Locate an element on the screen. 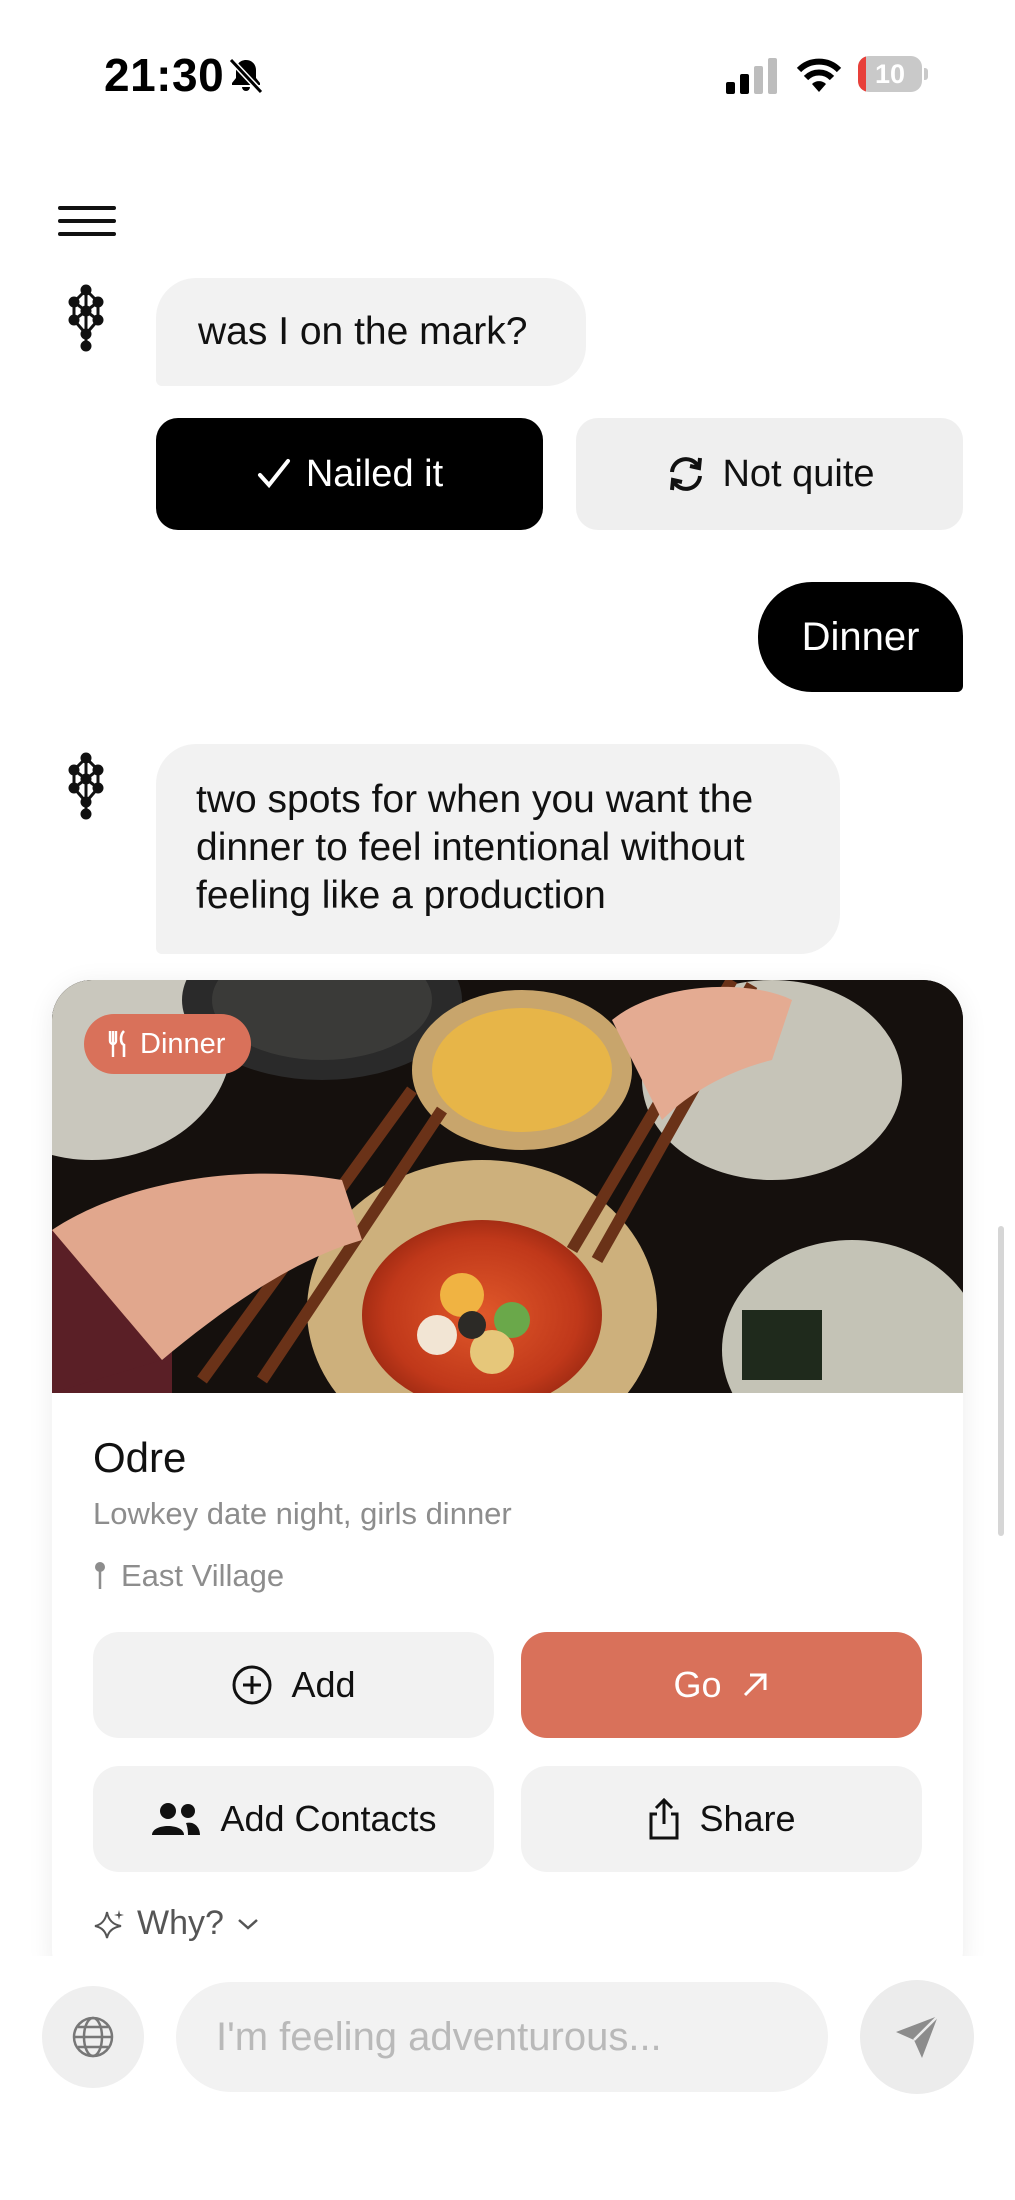  place-name: Odre is located at coordinates (140, 1457).